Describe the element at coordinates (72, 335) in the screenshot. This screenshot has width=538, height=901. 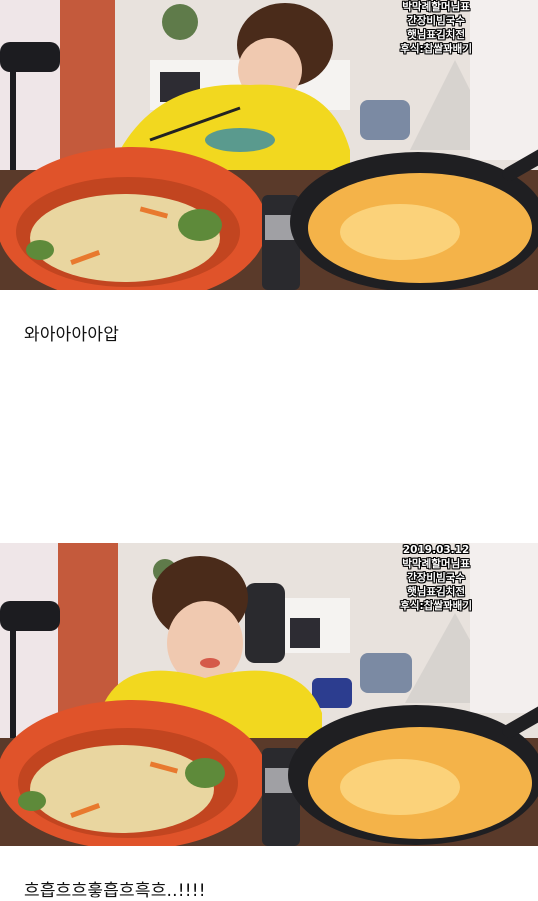
I see `caption-1: 와아아아아압` at that location.